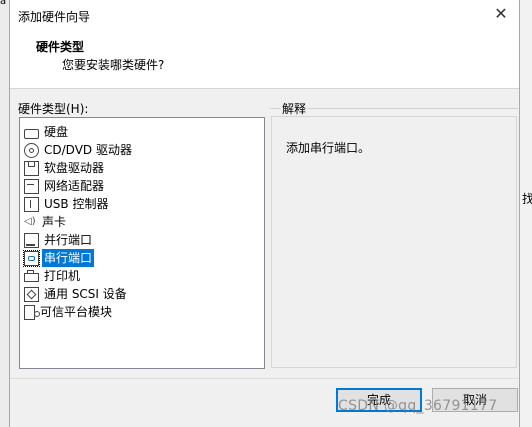  Describe the element at coordinates (113, 65) in the screenshot. I see `header-subtitle: 您要安装哪类硬件?` at that location.